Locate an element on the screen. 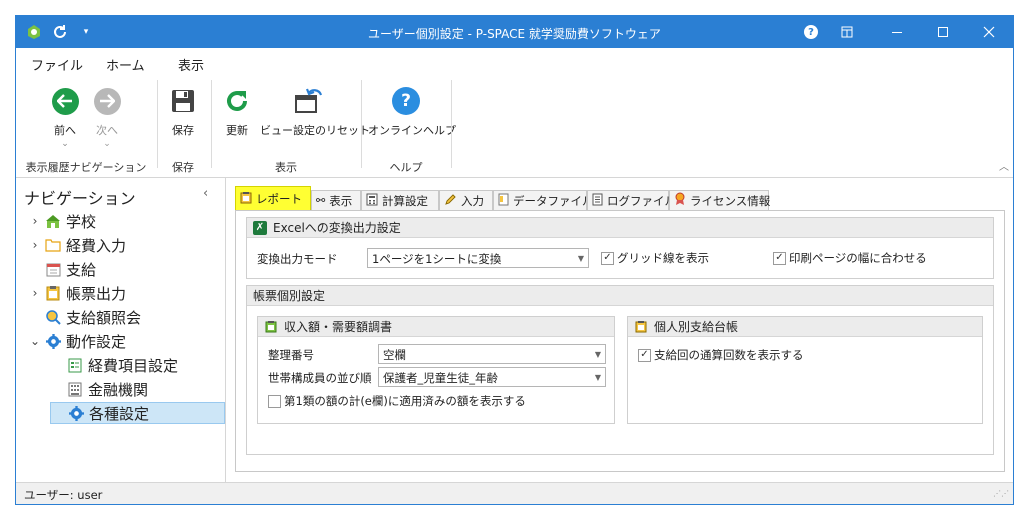  help-circle-icon: ? is located at coordinates (406, 101).